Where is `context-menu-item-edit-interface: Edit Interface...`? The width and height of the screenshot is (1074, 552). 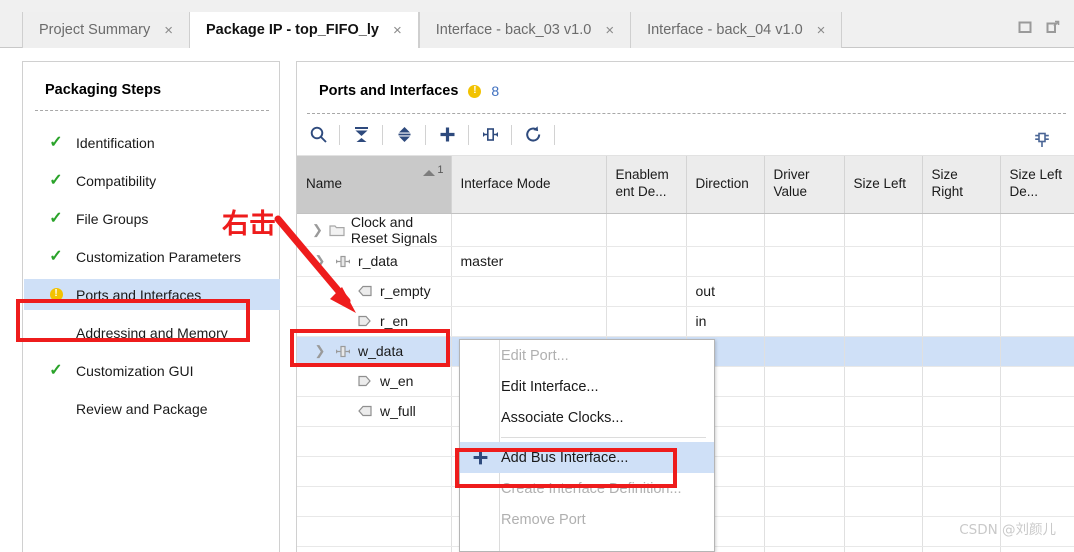
context-menu-item-edit-interface: Edit Interface... is located at coordinates (587, 386).